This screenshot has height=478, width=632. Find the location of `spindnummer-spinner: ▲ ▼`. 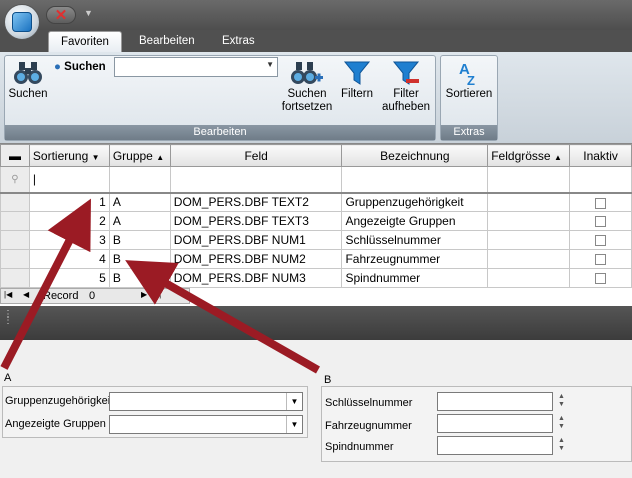

spindnummer-spinner: ▲ ▼ is located at coordinates (561, 445).